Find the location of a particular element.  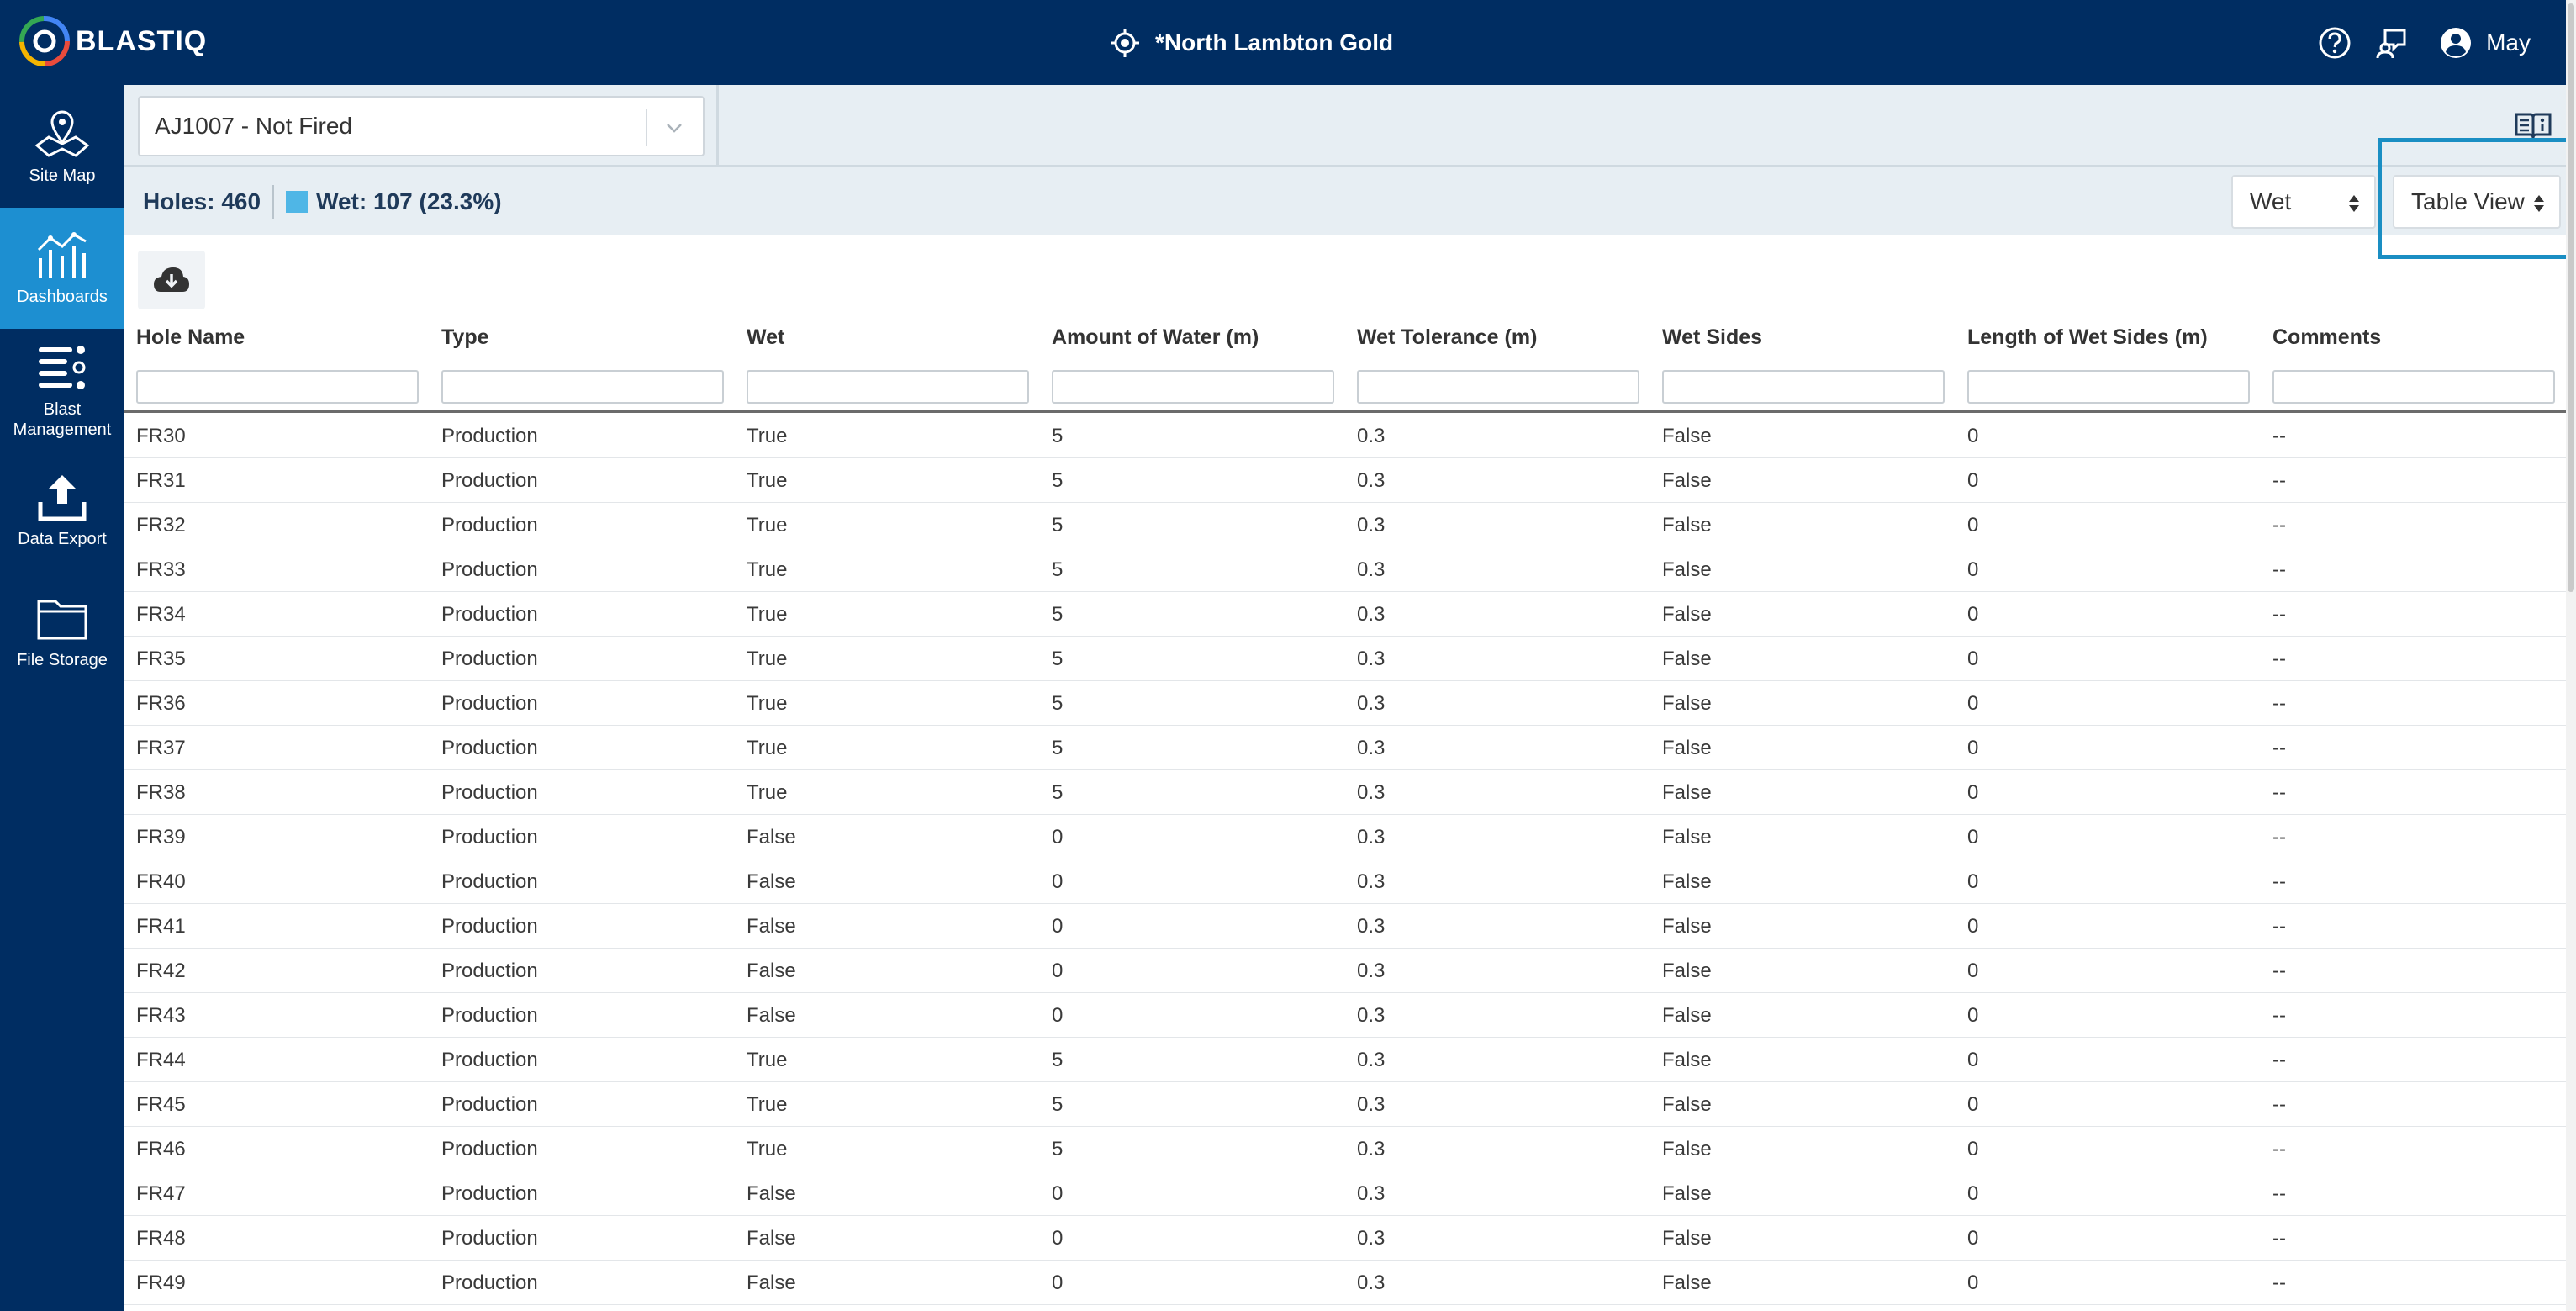

user-avatar-icon is located at coordinates (2456, 43).